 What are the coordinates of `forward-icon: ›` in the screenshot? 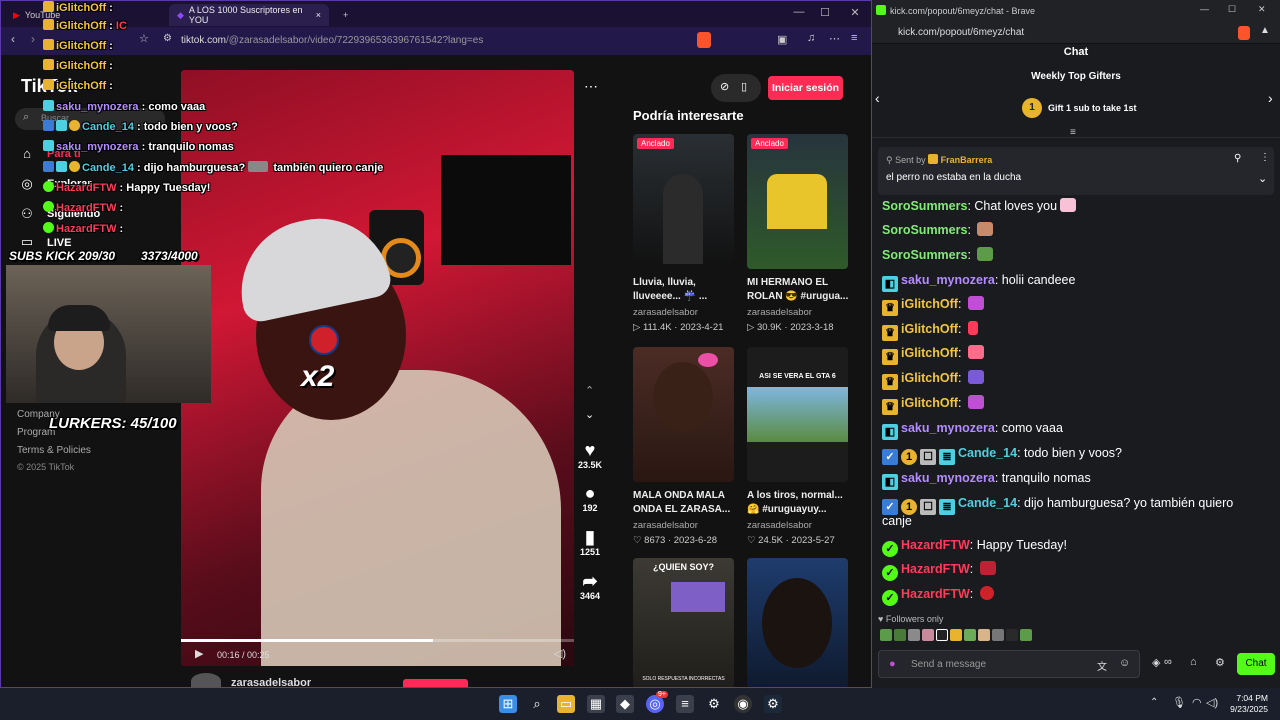 It's located at (33, 39).